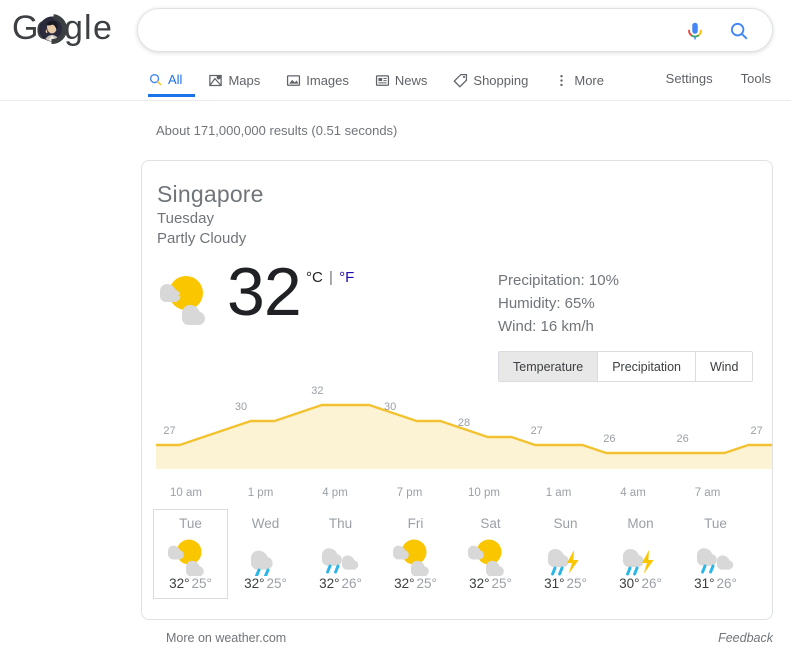  What do you see at coordinates (724, 366) in the screenshot?
I see `metric-tab-wind: Wind` at bounding box center [724, 366].